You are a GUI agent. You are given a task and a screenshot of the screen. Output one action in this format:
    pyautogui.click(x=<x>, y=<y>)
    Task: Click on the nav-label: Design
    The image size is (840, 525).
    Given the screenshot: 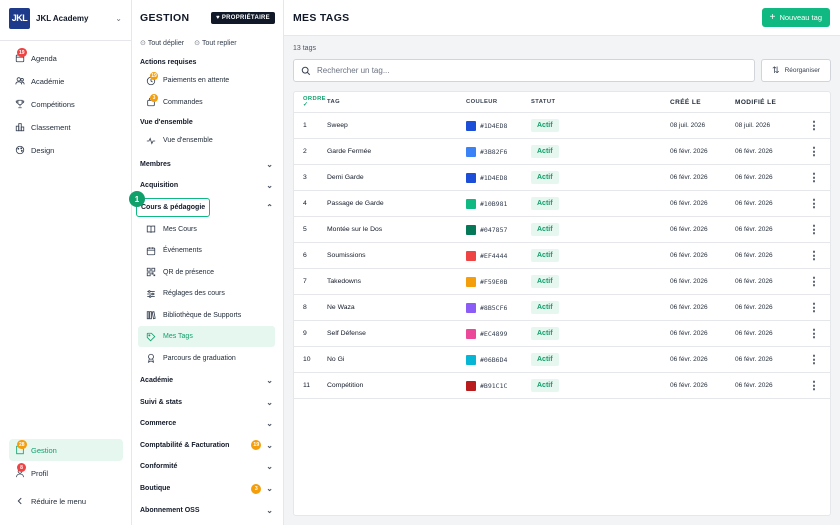 What is the action you would take?
    pyautogui.click(x=43, y=150)
    